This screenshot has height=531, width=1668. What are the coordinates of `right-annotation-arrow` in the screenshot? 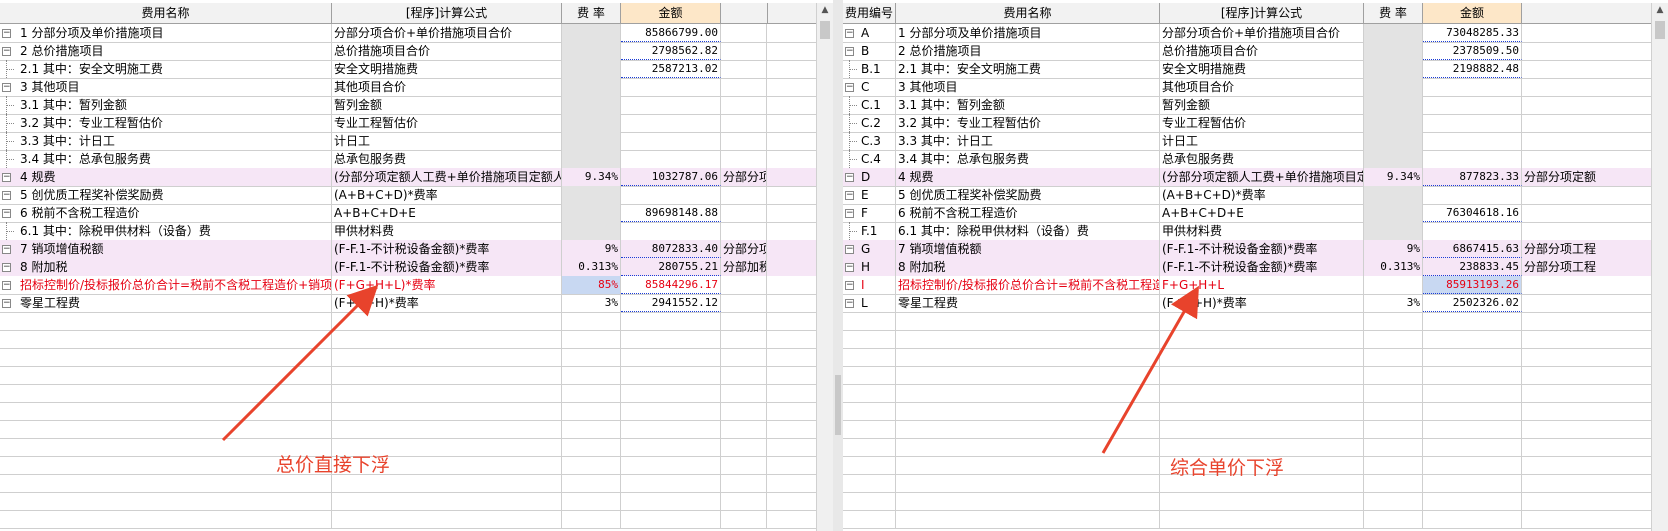 It's located at (1150, 369).